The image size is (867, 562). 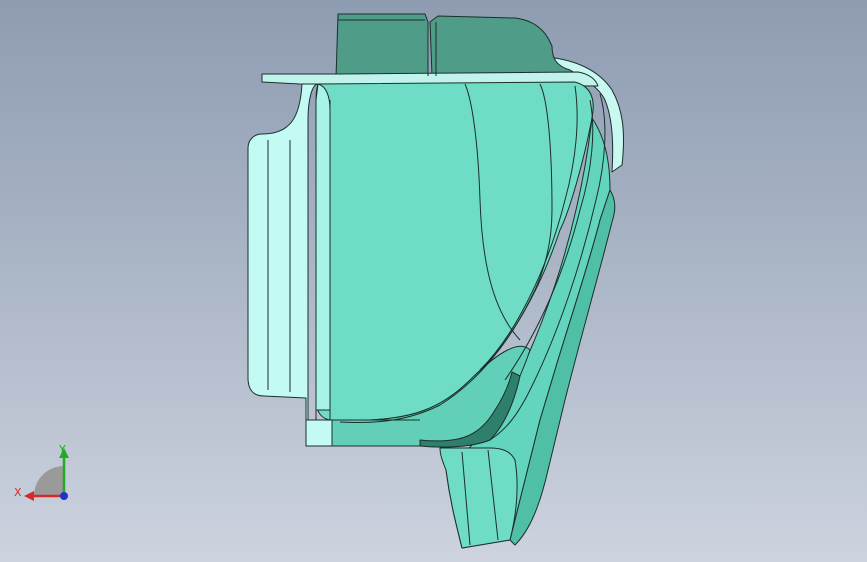 What do you see at coordinates (505, 46) in the screenshot?
I see `top-tab-right` at bounding box center [505, 46].